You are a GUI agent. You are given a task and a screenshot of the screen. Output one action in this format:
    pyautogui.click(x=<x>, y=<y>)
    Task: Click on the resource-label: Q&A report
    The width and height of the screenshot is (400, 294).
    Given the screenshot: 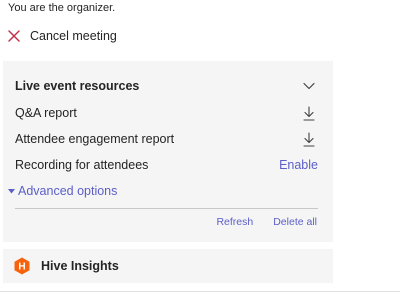 What is the action you would take?
    pyautogui.click(x=46, y=113)
    